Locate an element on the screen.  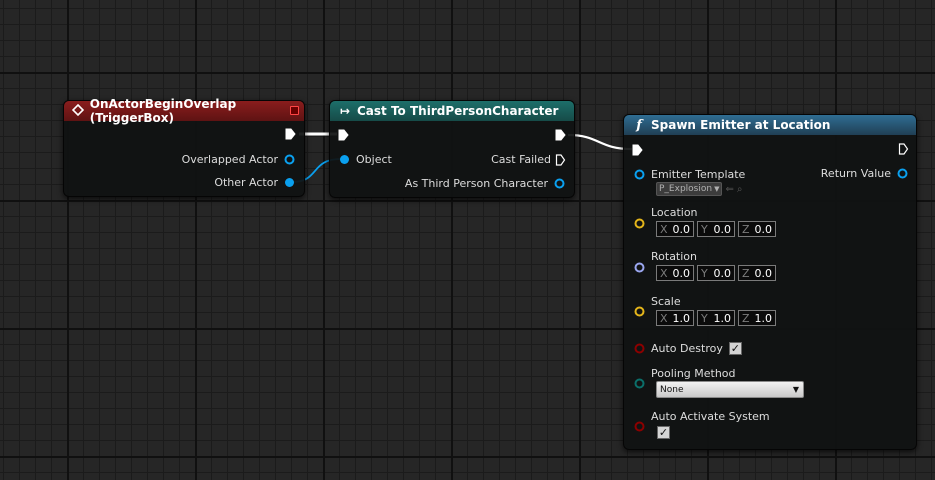
location-label: Location is located at coordinates (674, 212).